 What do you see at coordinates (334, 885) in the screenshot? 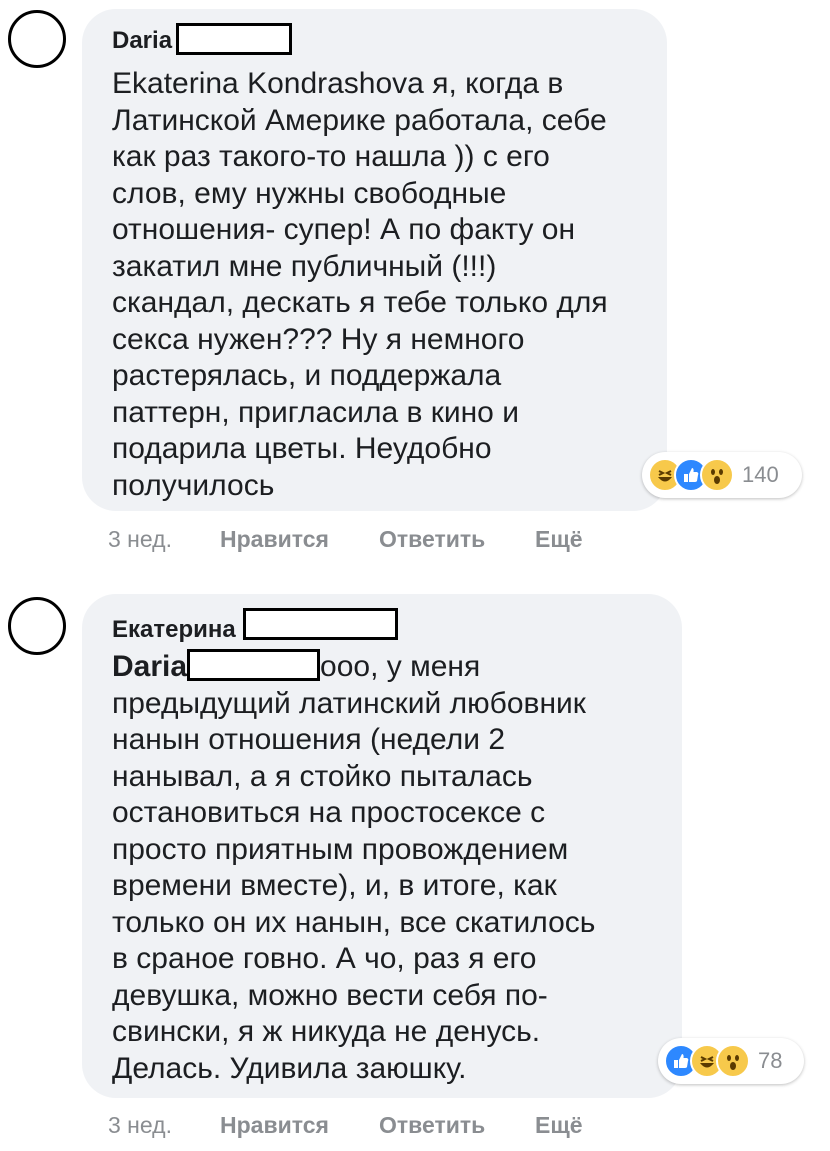
I see `comment-line: времени вместе), и, в итоге, как` at bounding box center [334, 885].